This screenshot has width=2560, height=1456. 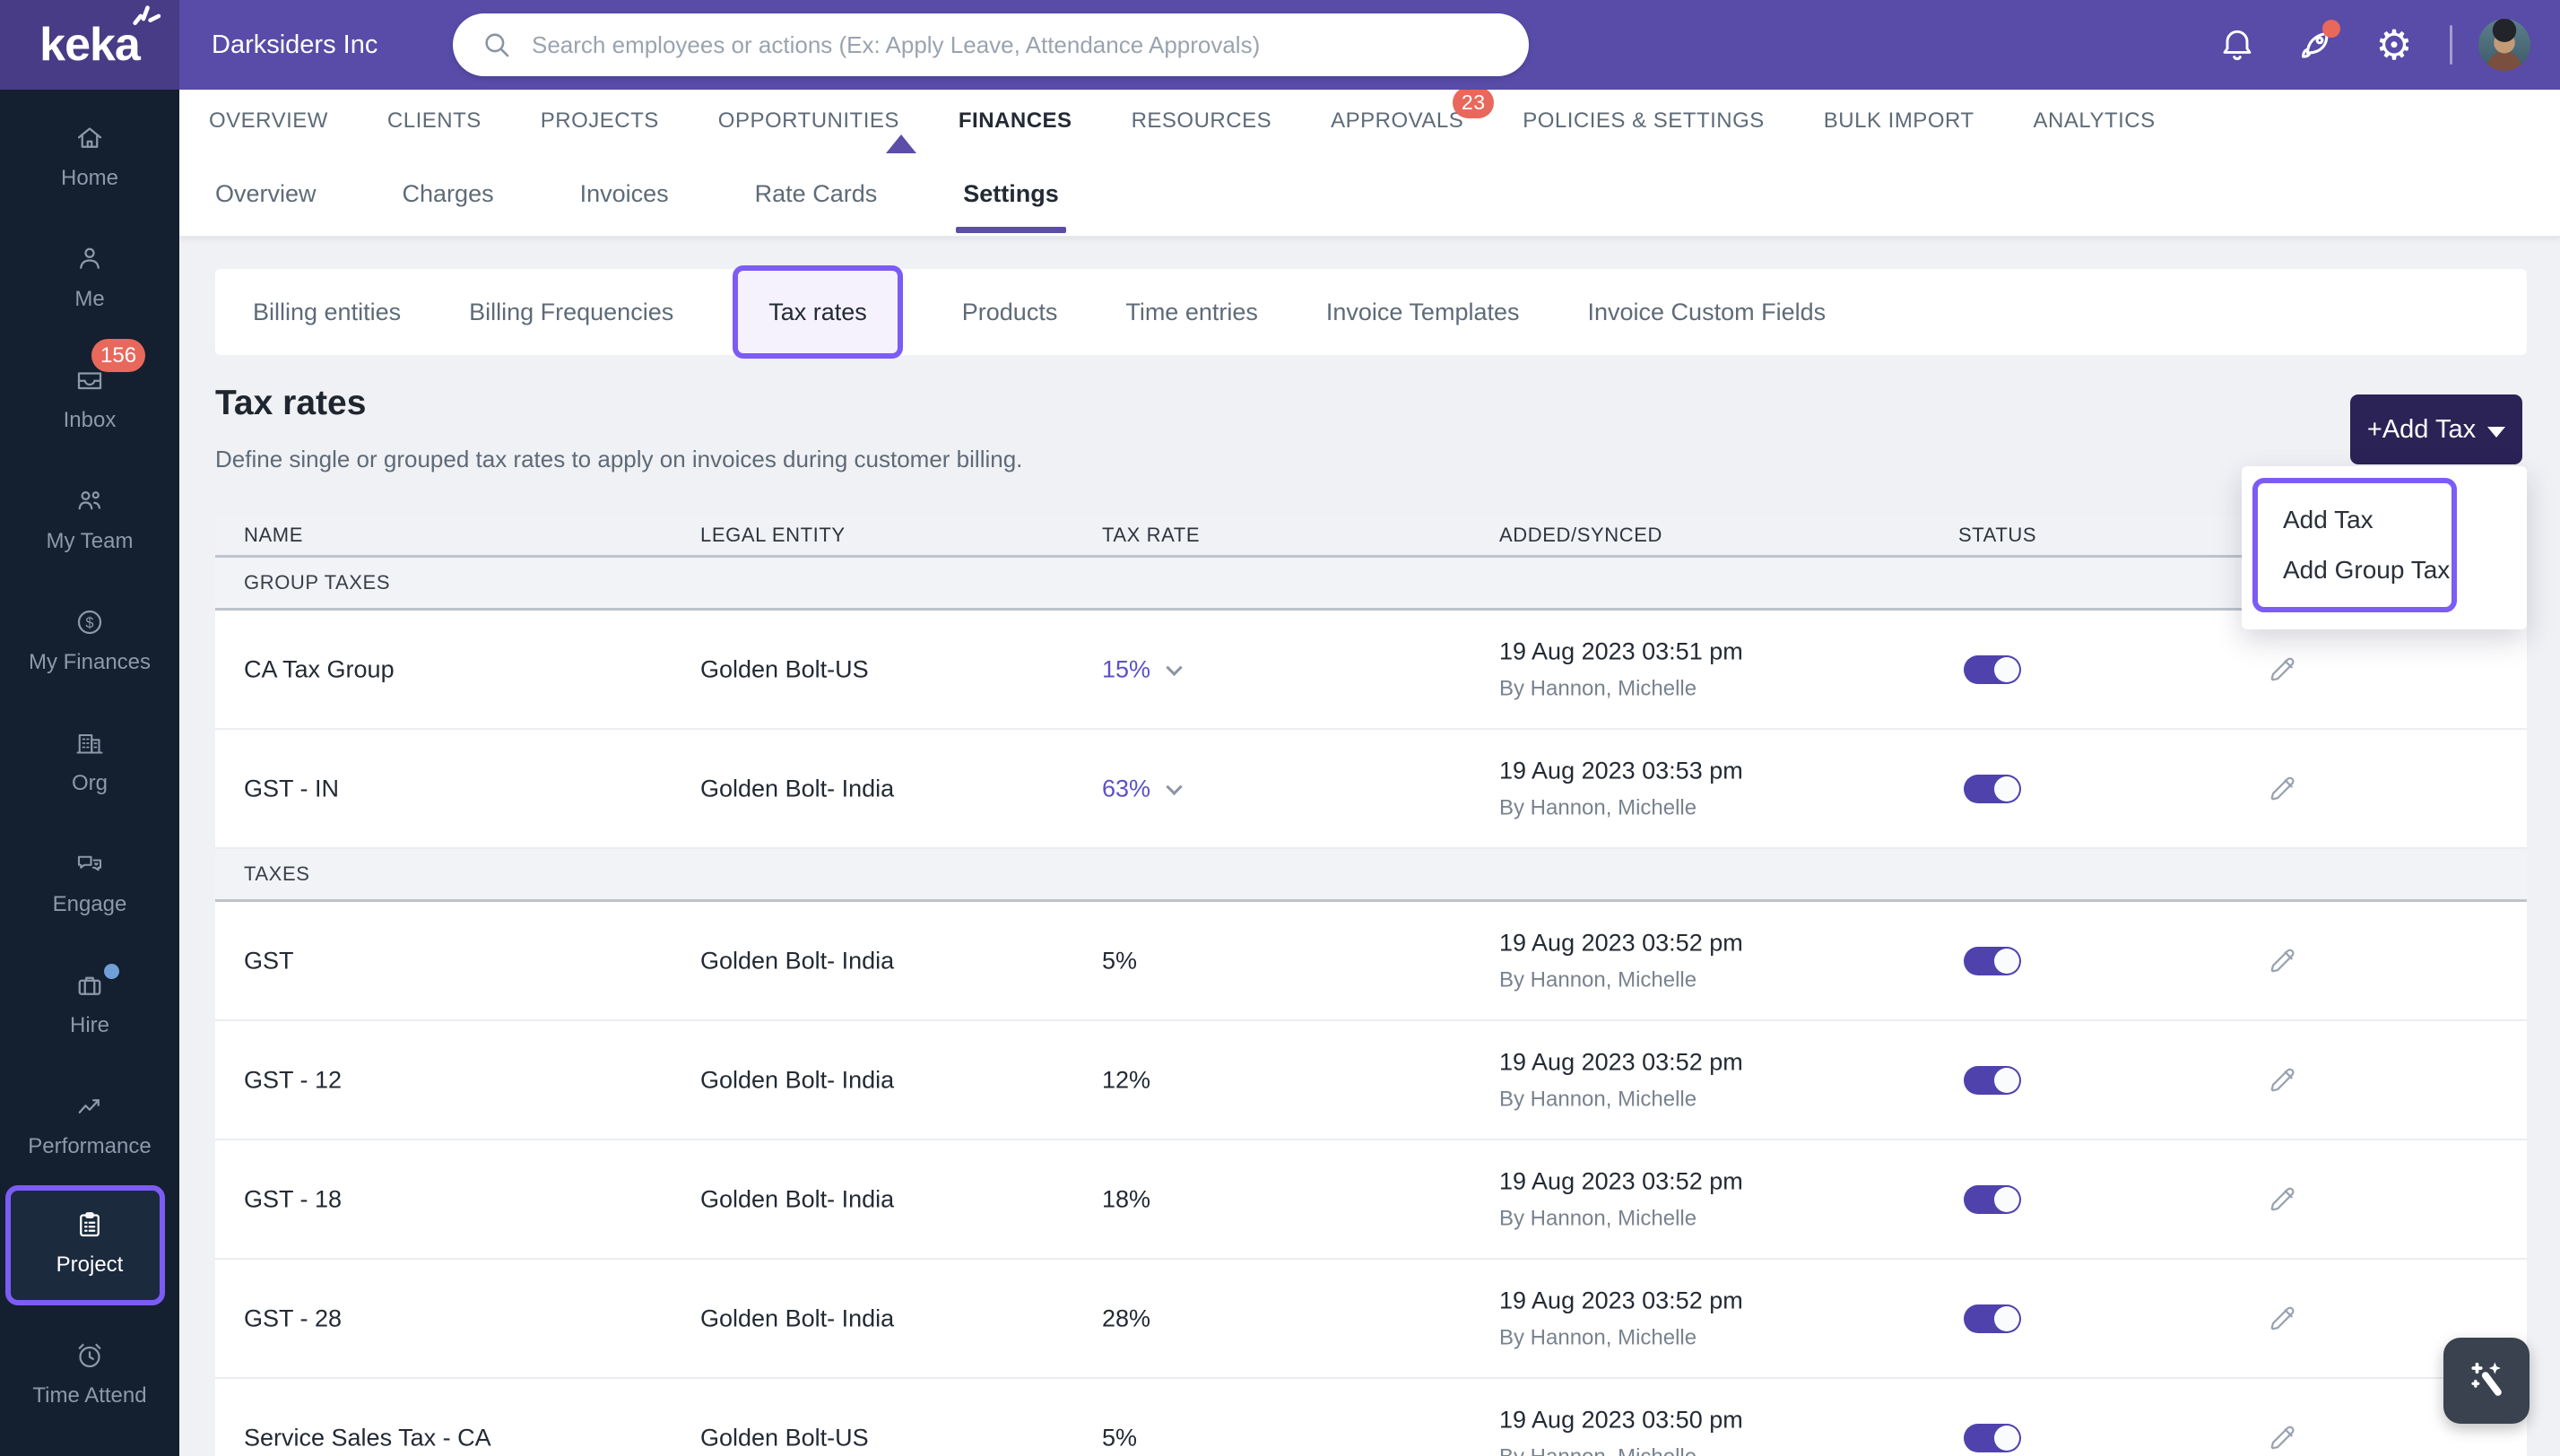 I want to click on col-status: STATUS, so click(x=1997, y=535).